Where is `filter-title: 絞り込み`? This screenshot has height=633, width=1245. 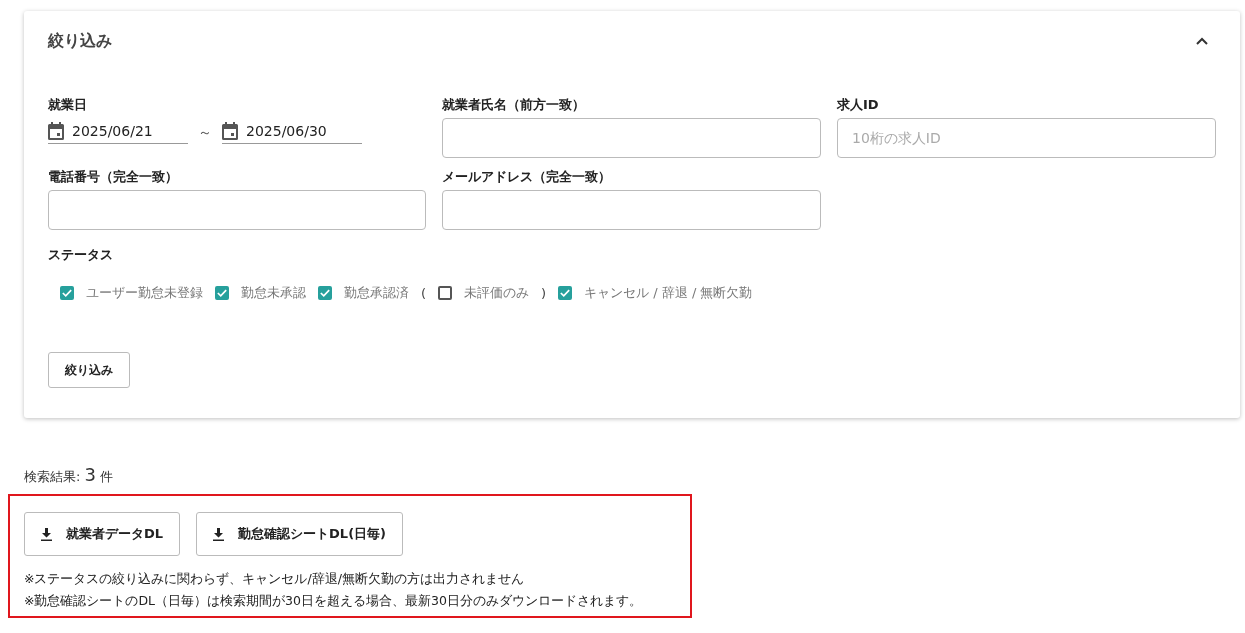 filter-title: 絞り込み is located at coordinates (80, 41).